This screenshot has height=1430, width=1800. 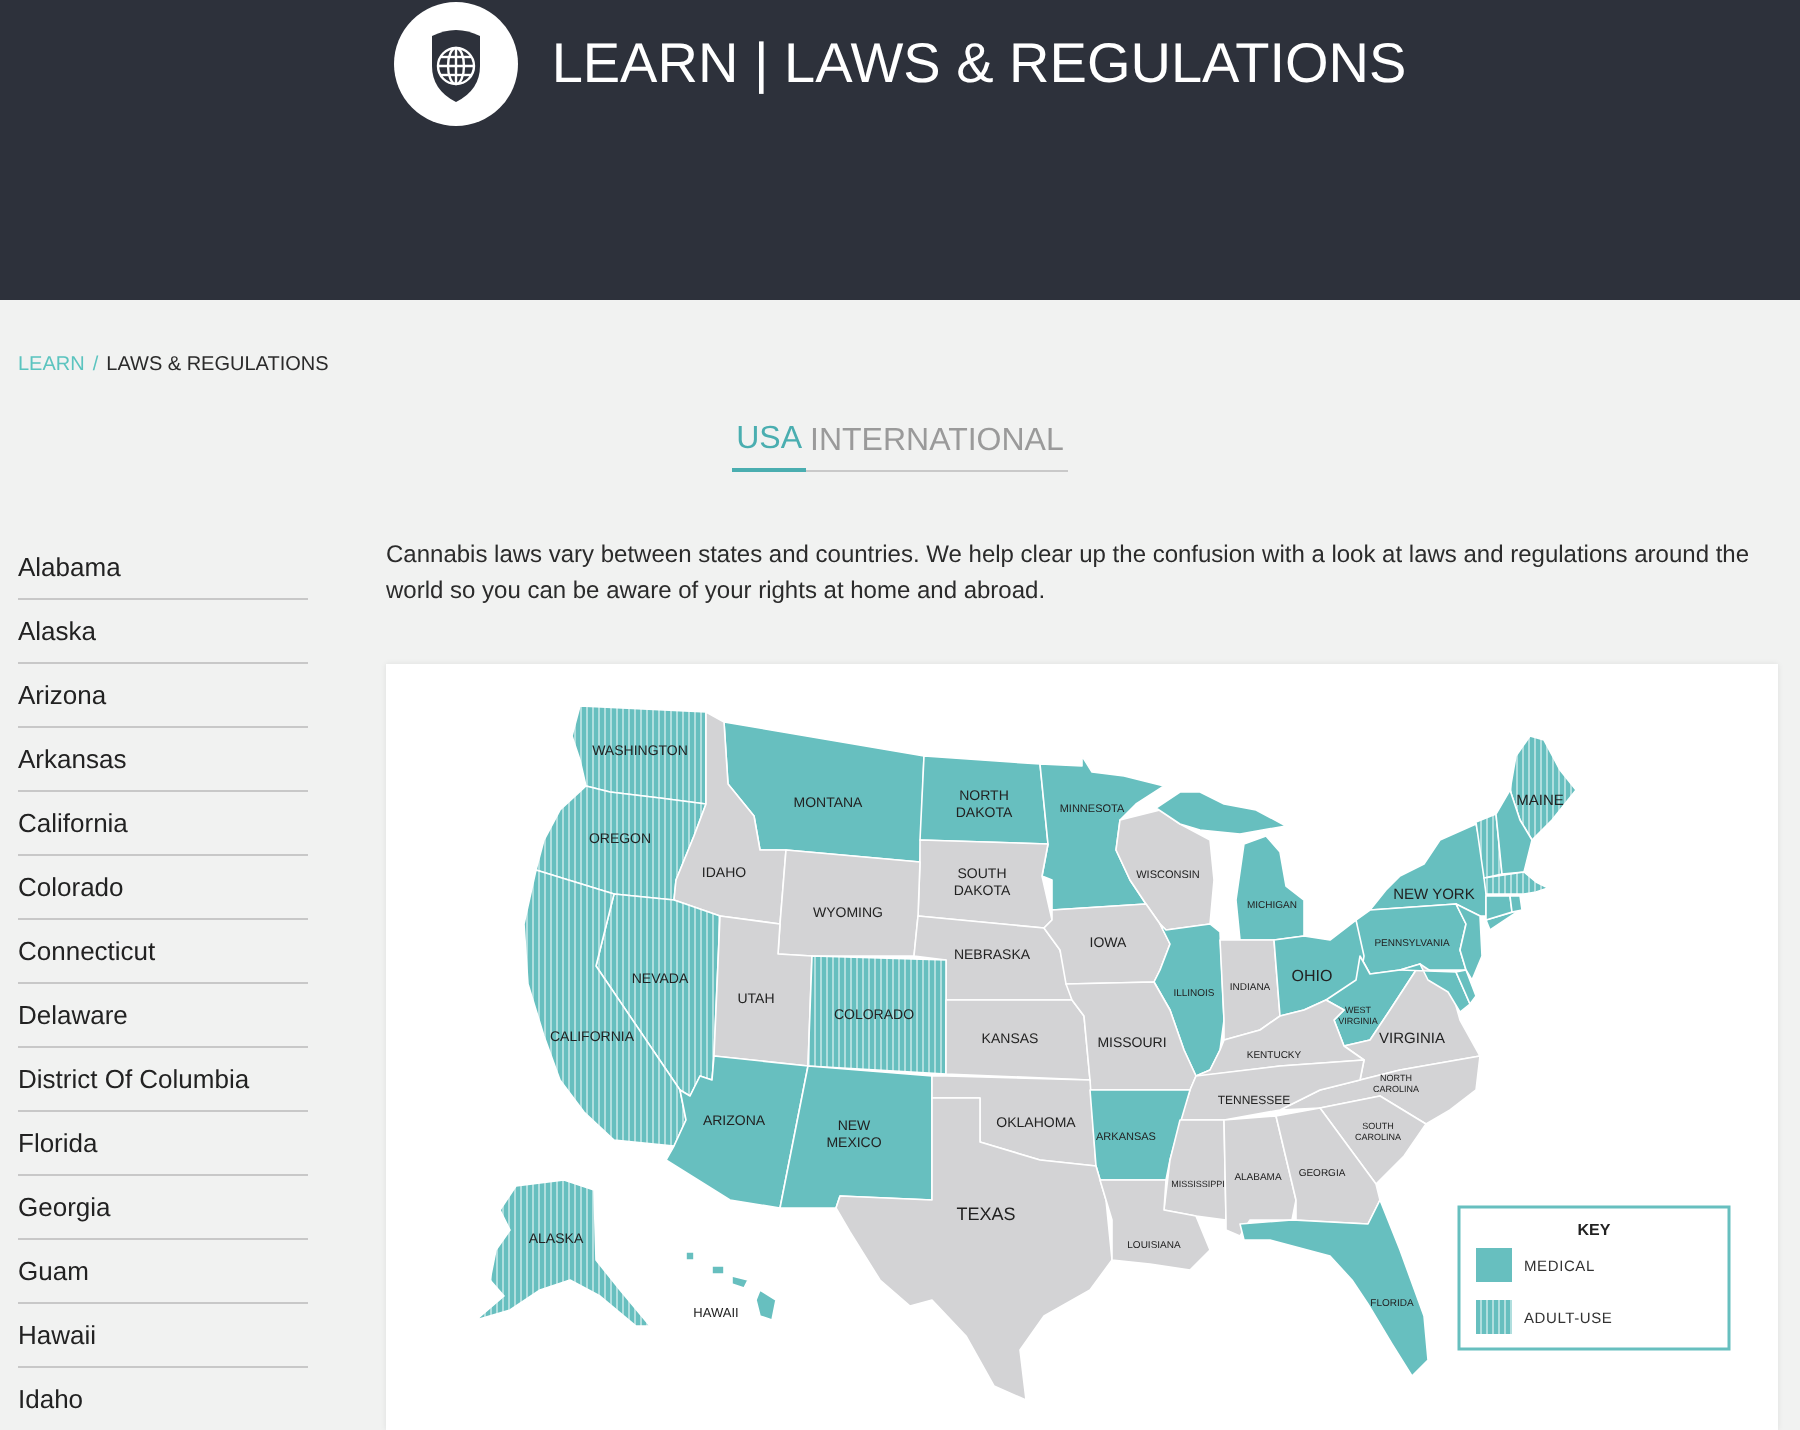 What do you see at coordinates (163, 1144) in the screenshot?
I see `state-link: Florida` at bounding box center [163, 1144].